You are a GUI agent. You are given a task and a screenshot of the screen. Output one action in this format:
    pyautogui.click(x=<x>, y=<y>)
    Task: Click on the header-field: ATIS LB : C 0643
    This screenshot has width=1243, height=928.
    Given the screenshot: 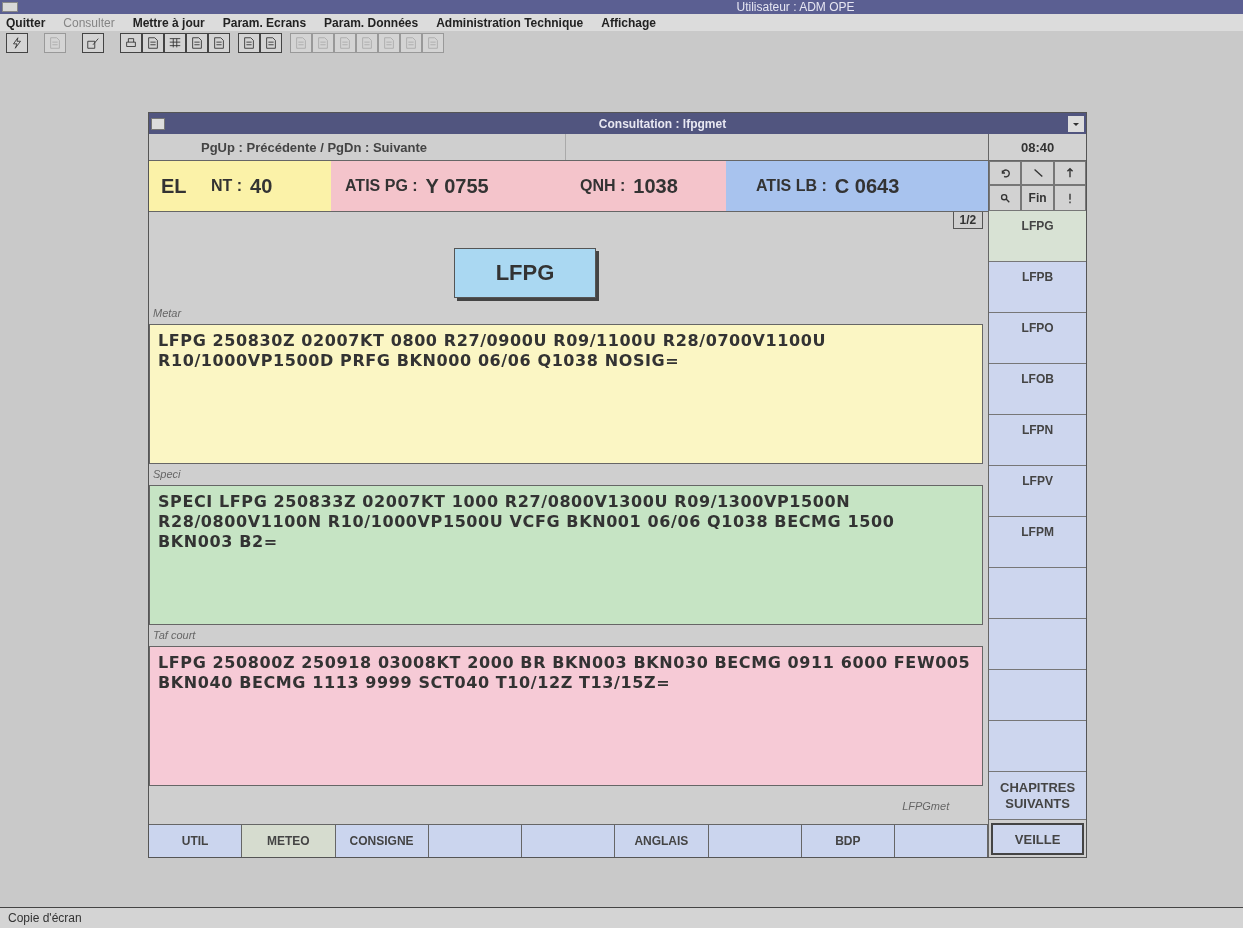 What is the action you would take?
    pyautogui.click(x=857, y=186)
    